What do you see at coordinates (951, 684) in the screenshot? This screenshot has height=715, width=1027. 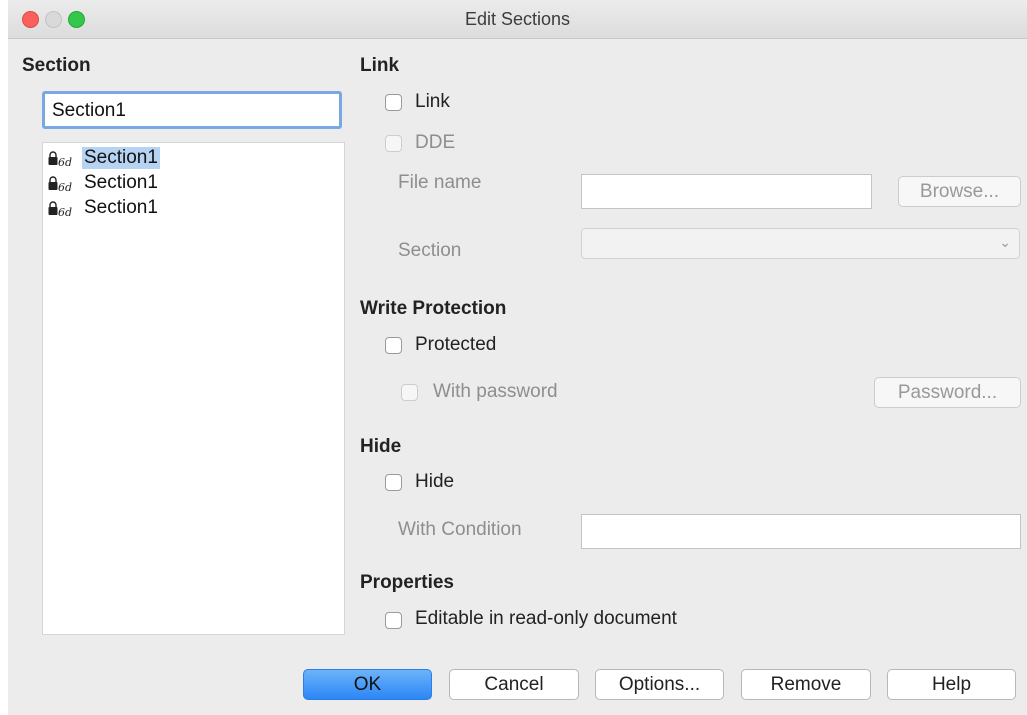 I see `help-button: Help` at bounding box center [951, 684].